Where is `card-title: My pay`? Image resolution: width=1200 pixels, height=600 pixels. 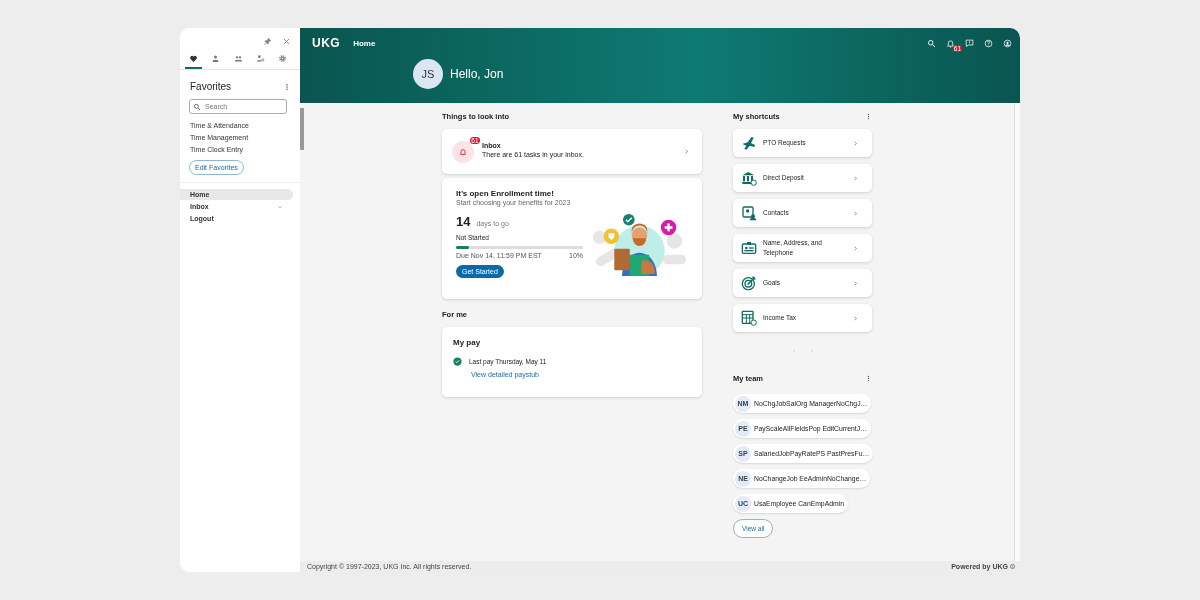
card-title: My pay is located at coordinates (467, 342).